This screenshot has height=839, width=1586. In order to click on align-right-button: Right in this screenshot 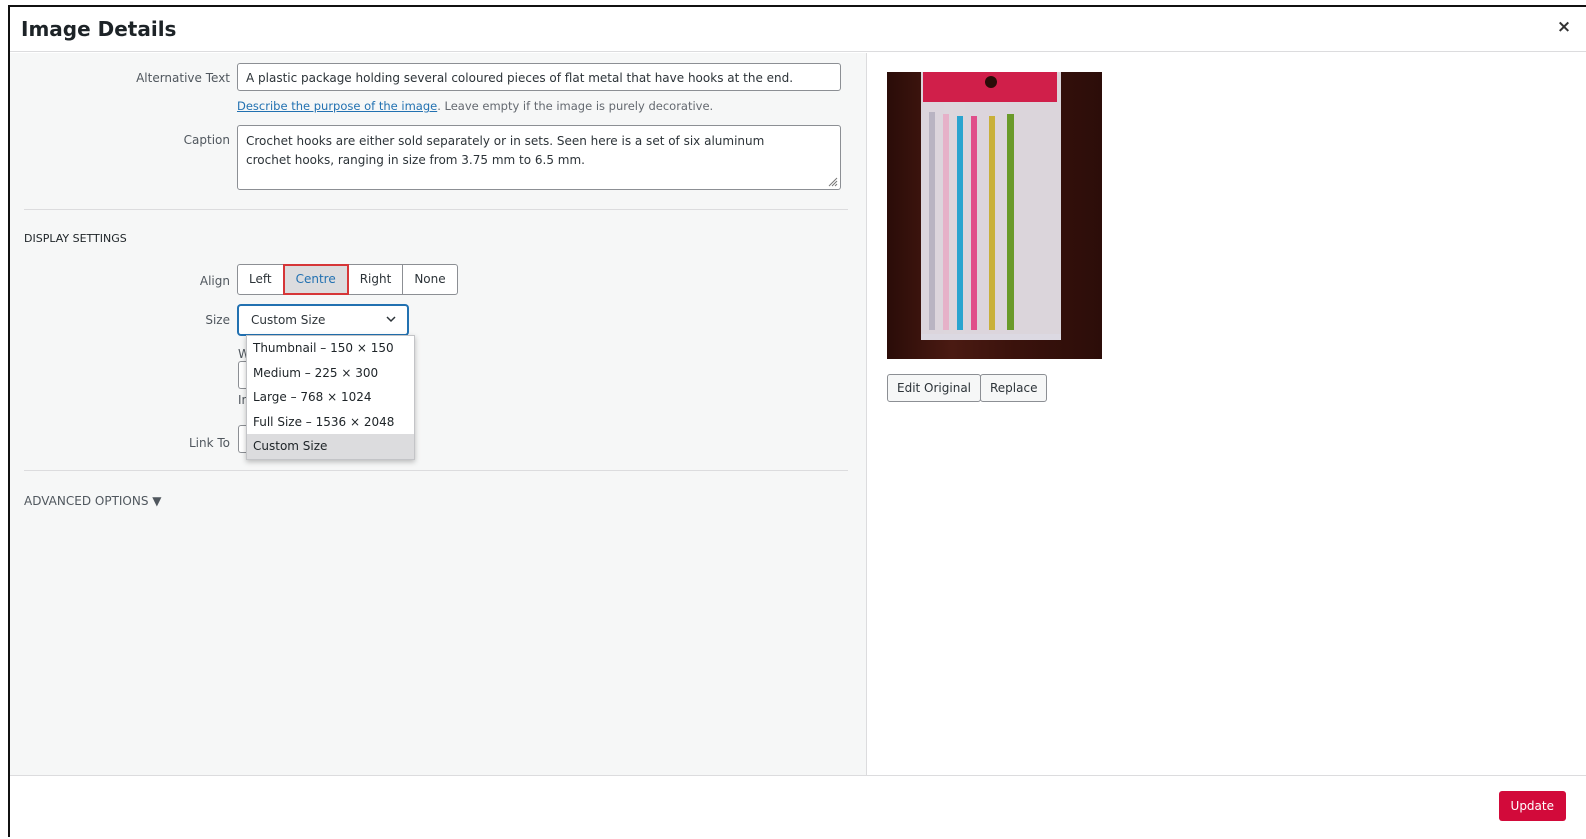, I will do `click(375, 279)`.